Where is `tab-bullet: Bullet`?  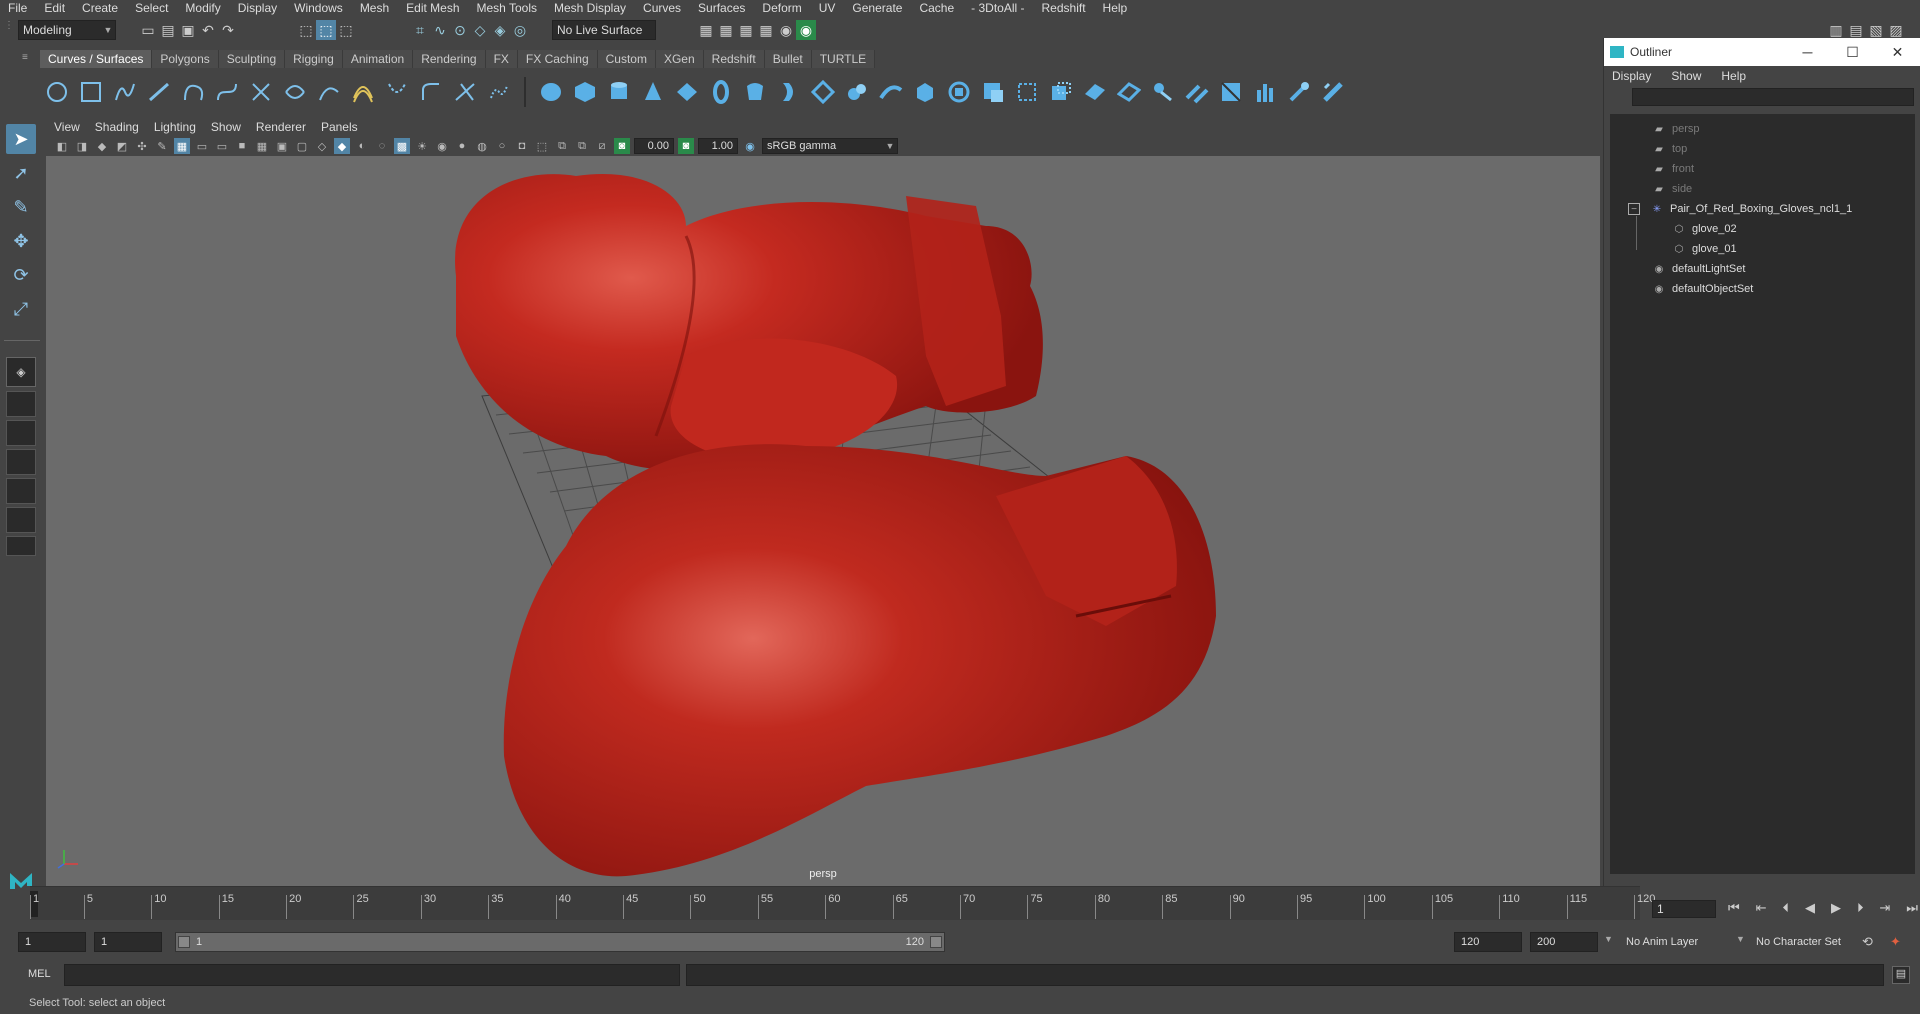 tab-bullet: Bullet is located at coordinates (788, 59).